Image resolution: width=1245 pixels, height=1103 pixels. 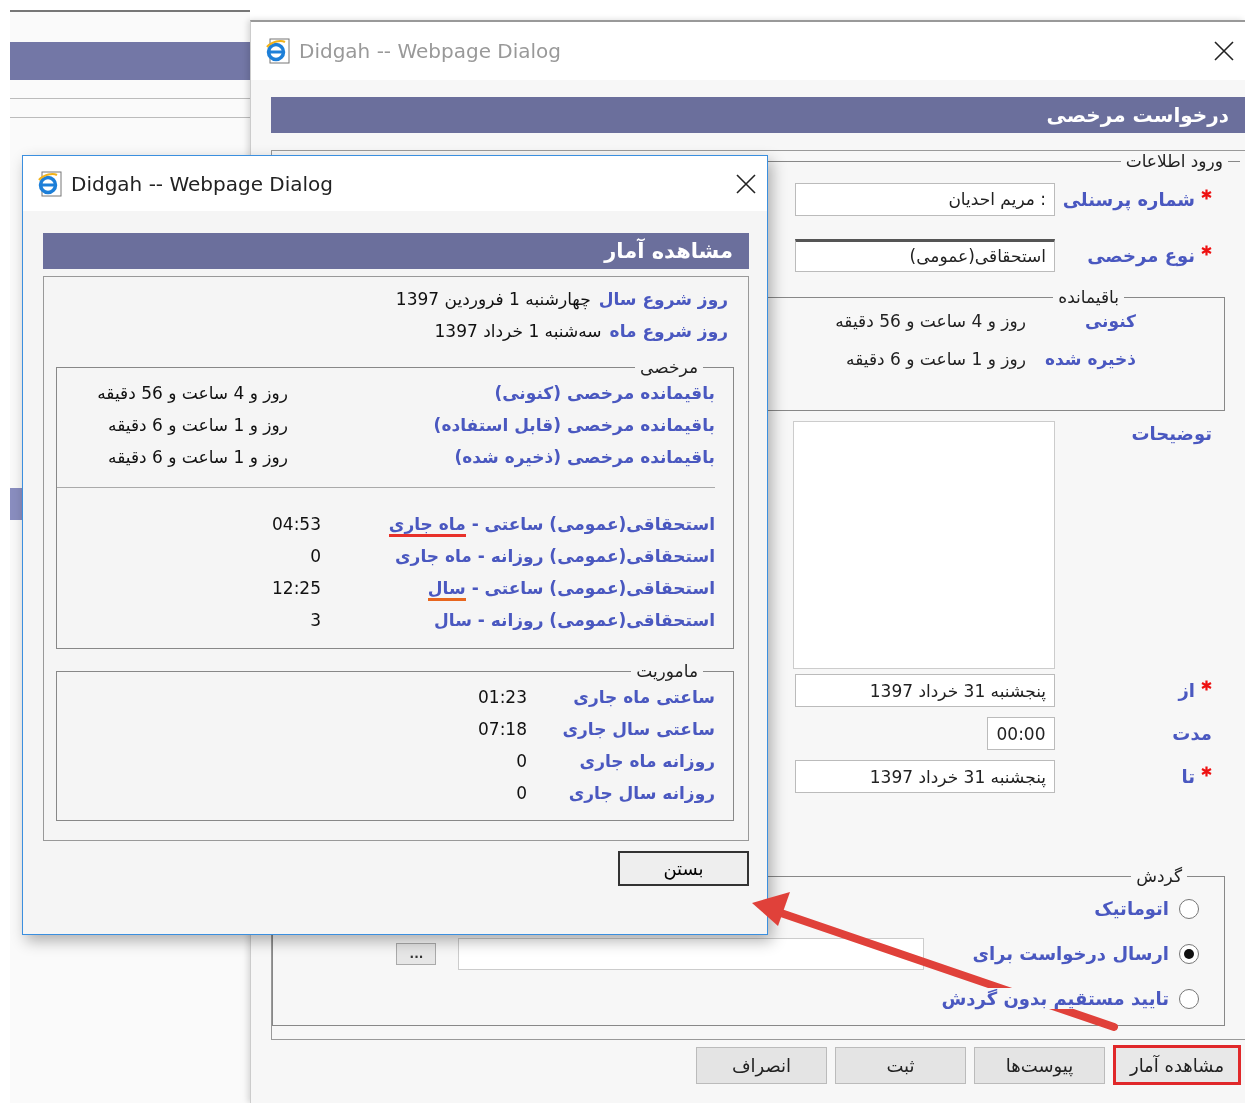 I want to click on stat-value: سه‌شنبه 1 خرداد 1397, so click(x=518, y=331).